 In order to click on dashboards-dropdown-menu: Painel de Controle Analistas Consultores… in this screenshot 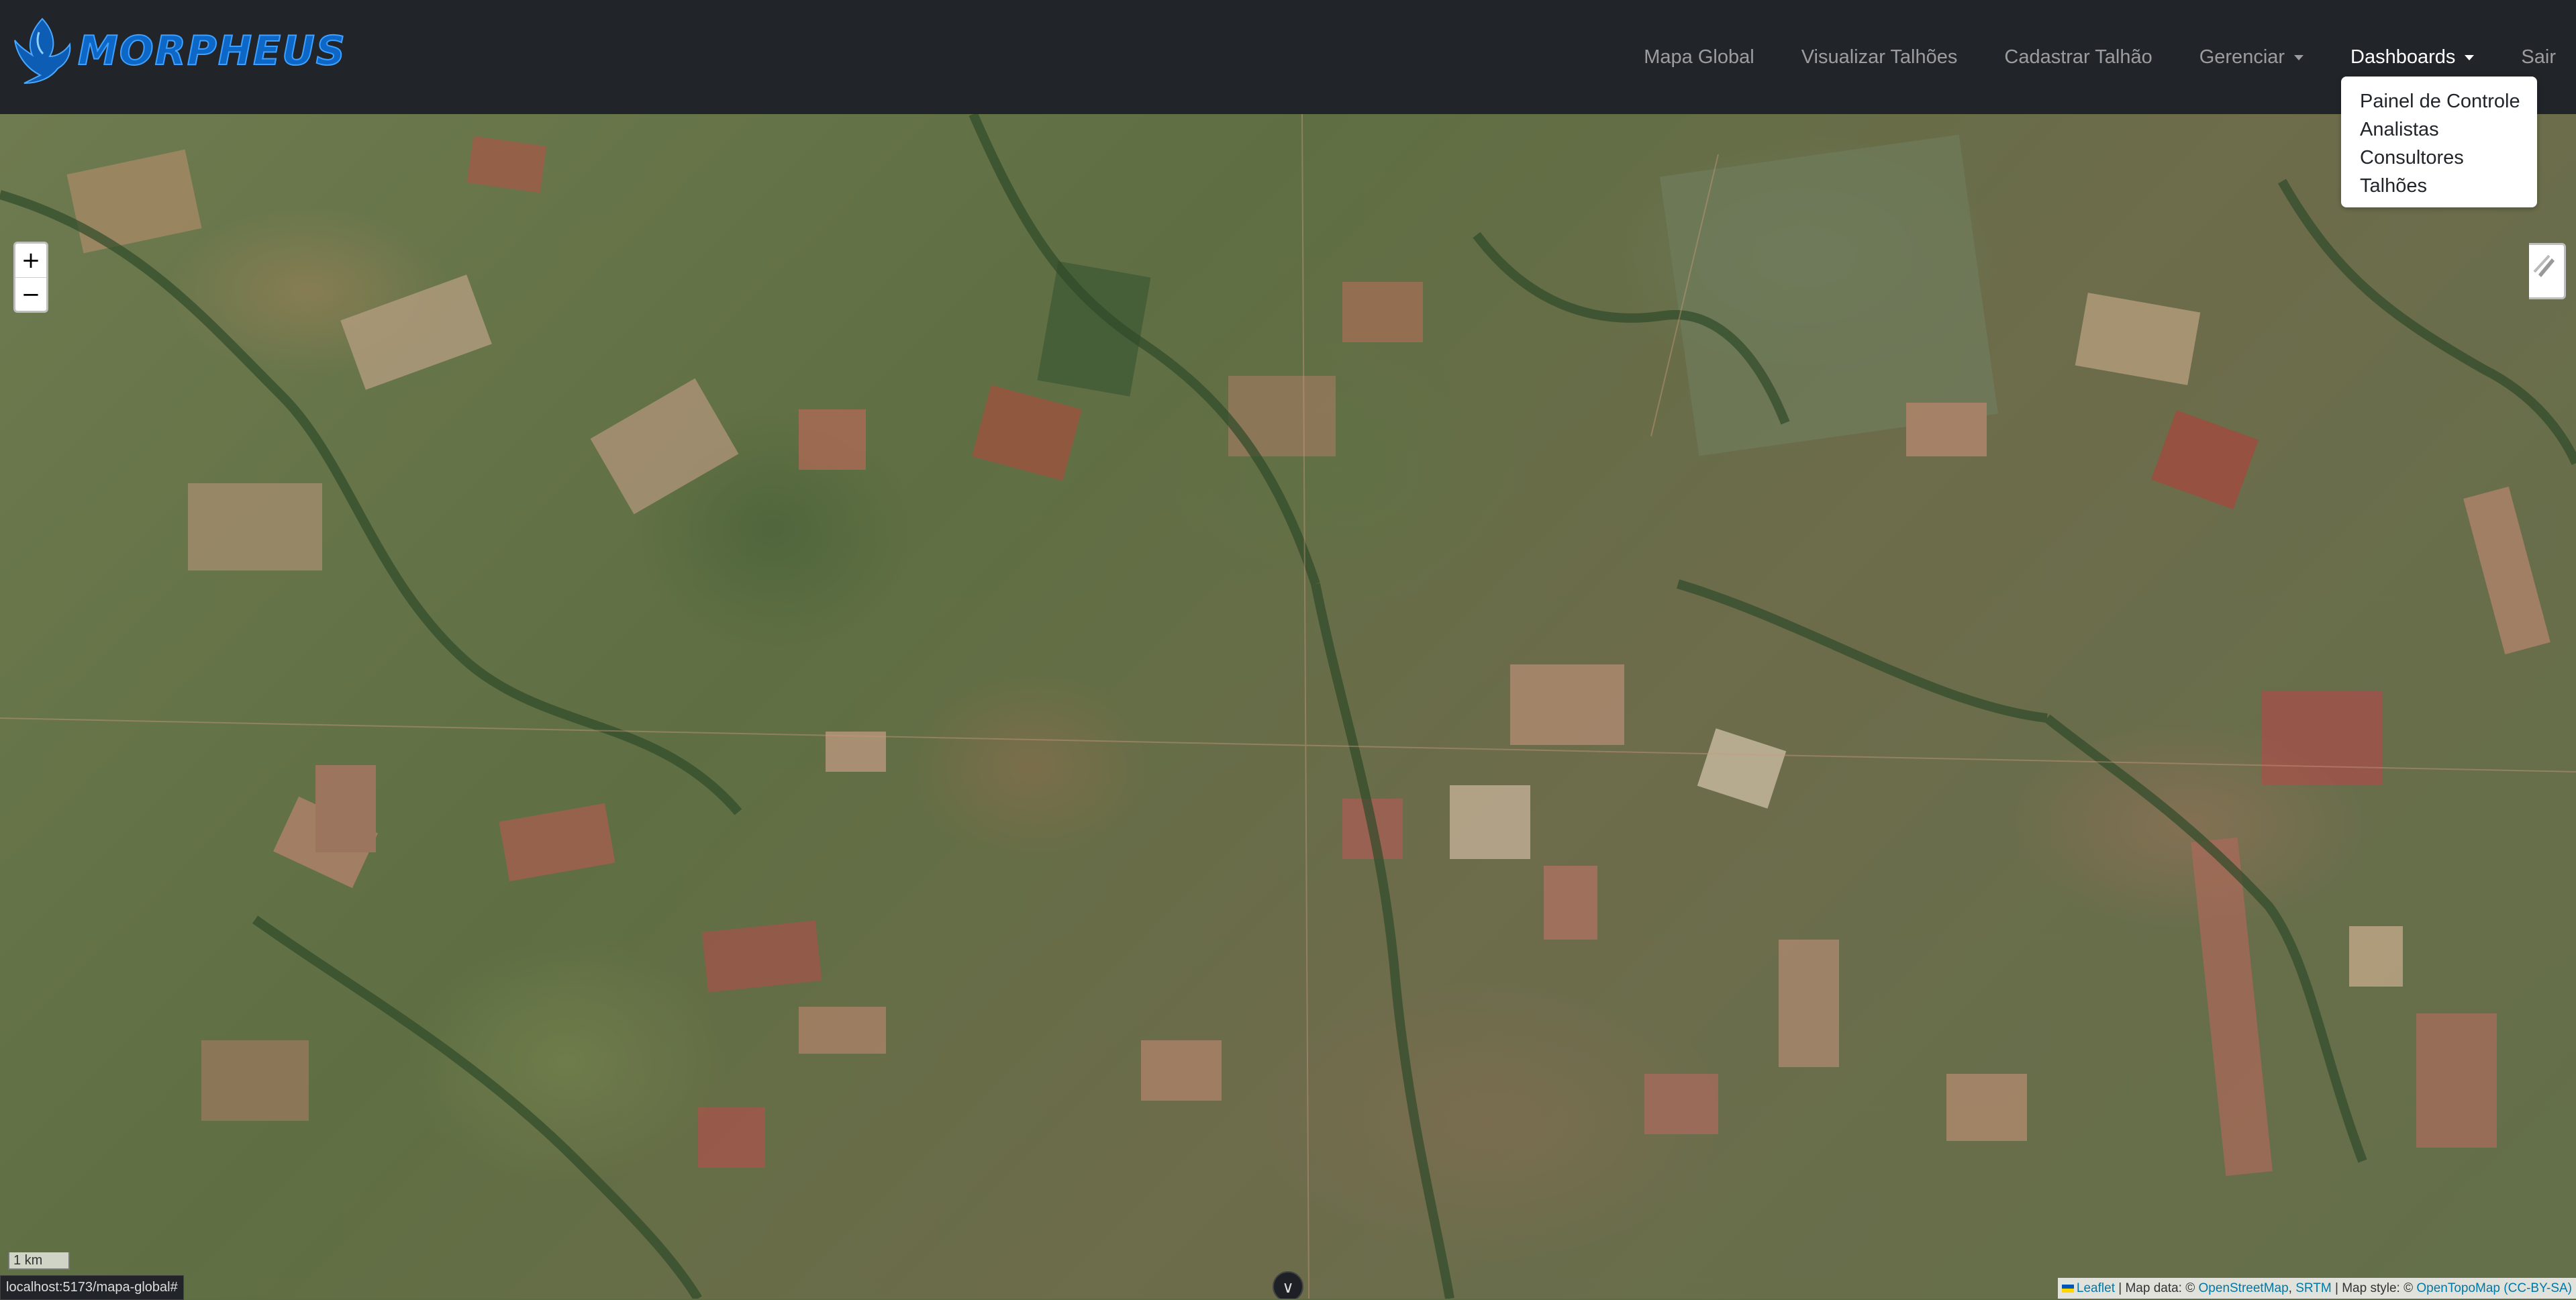, I will do `click(2439, 142)`.